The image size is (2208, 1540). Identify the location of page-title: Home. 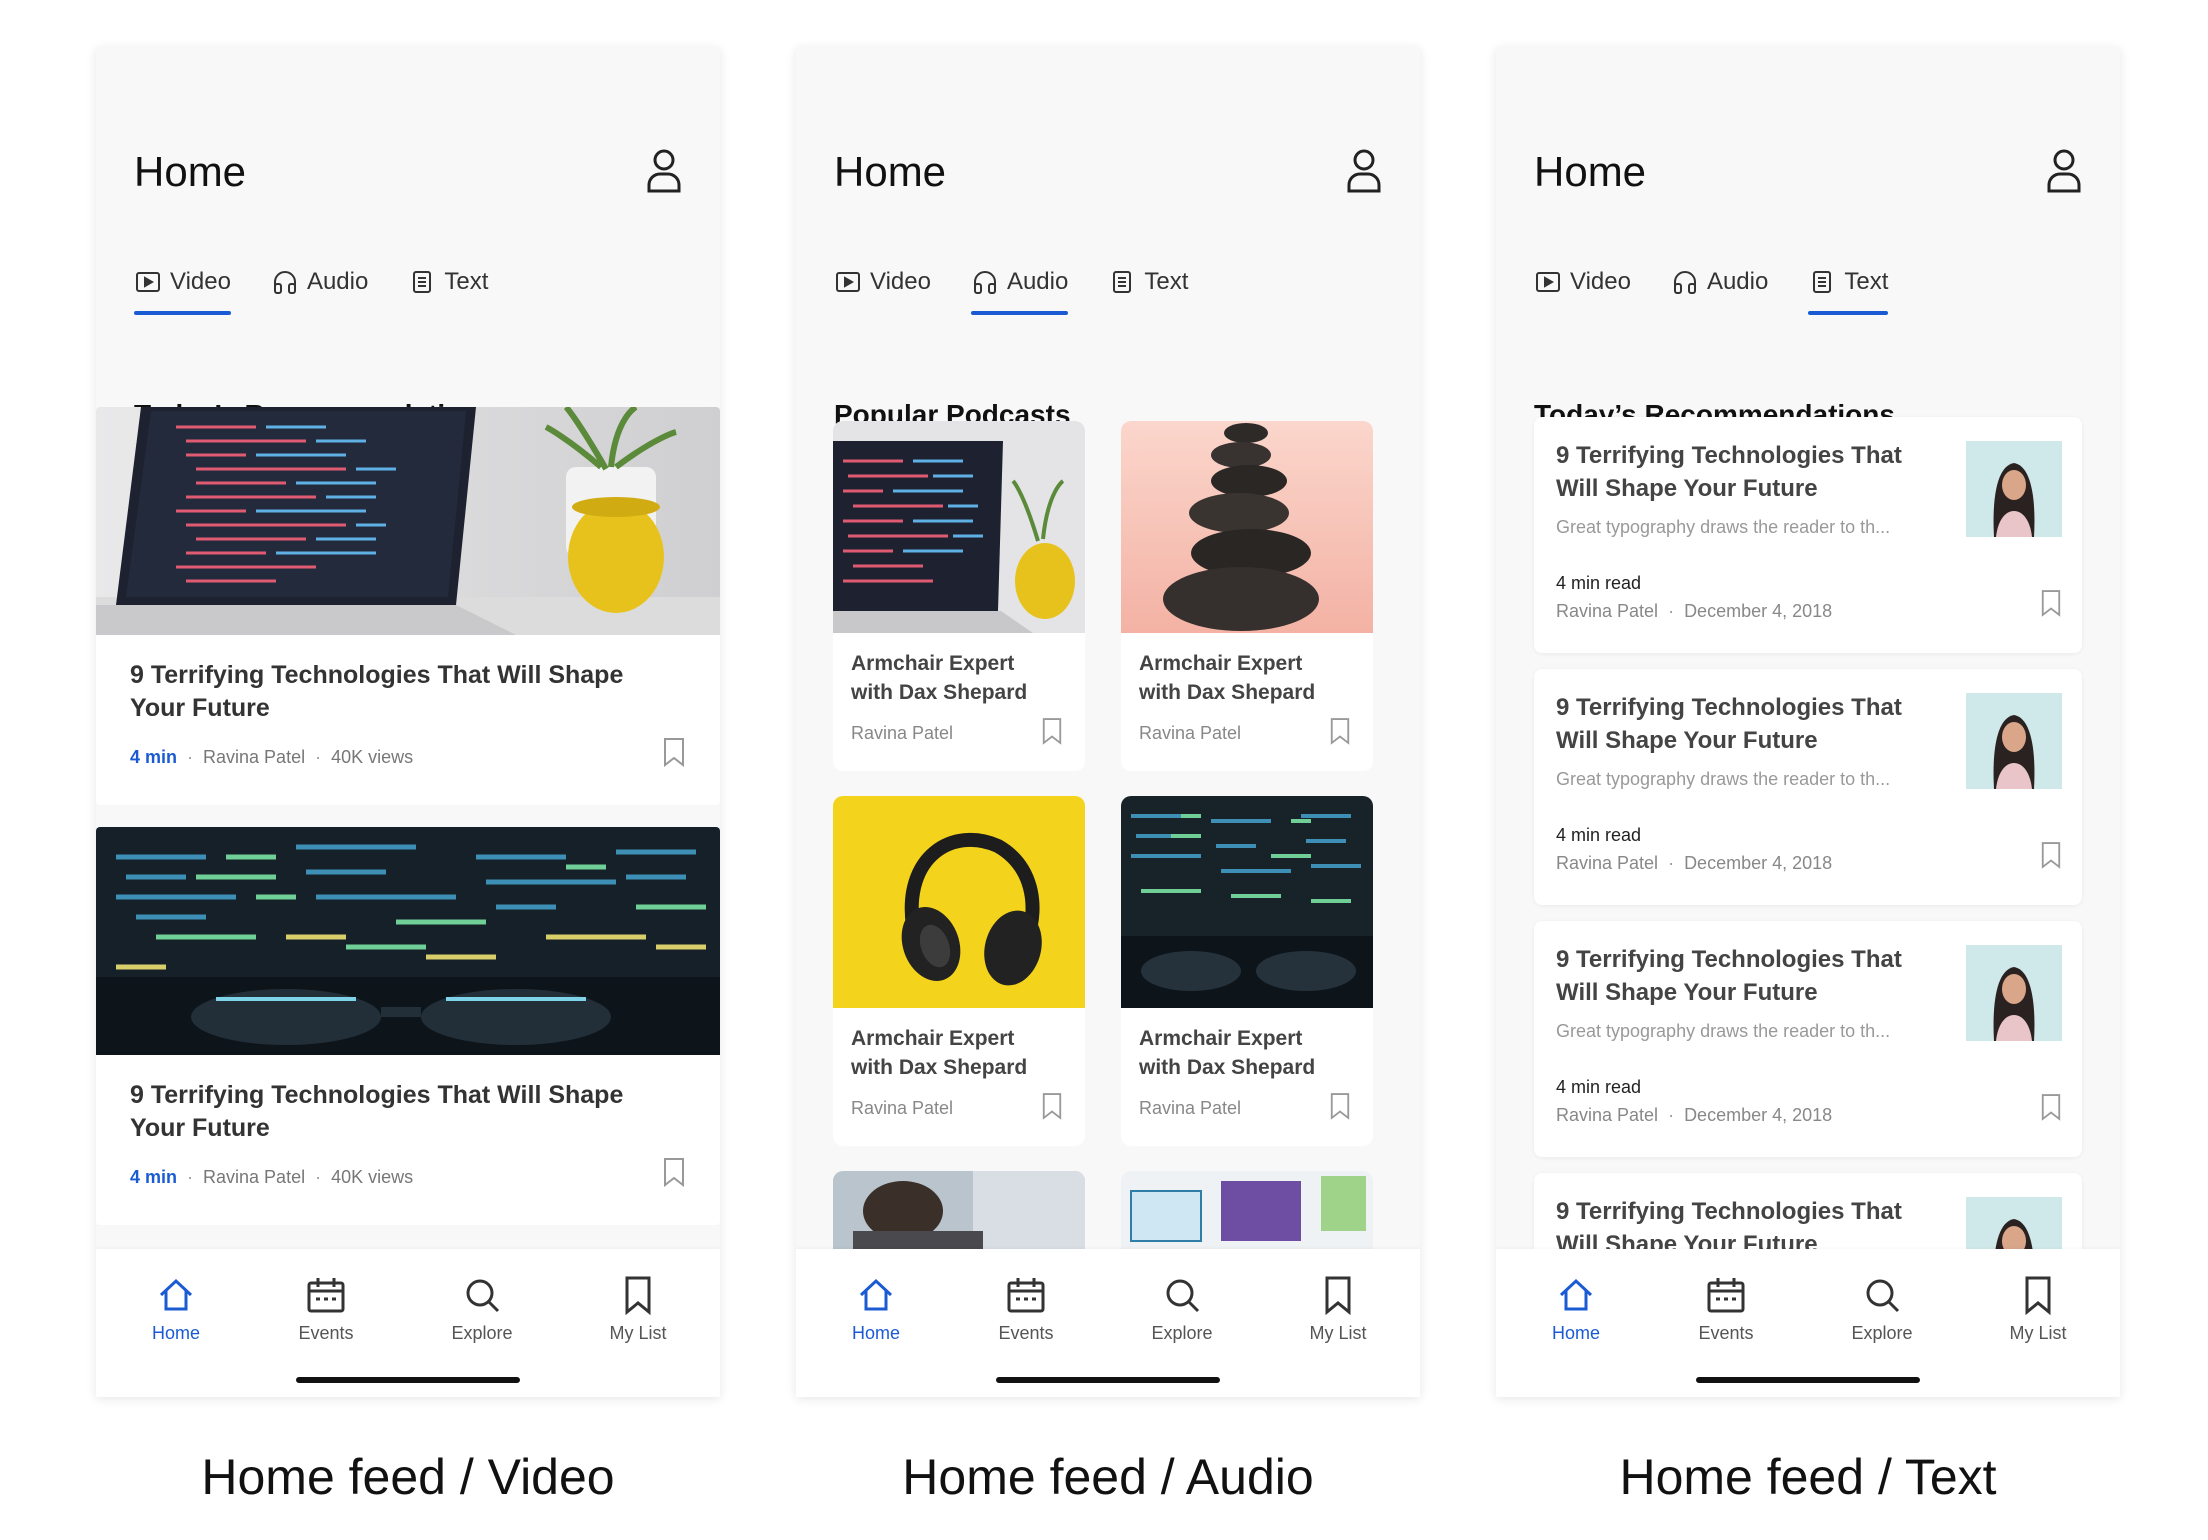
(890, 171).